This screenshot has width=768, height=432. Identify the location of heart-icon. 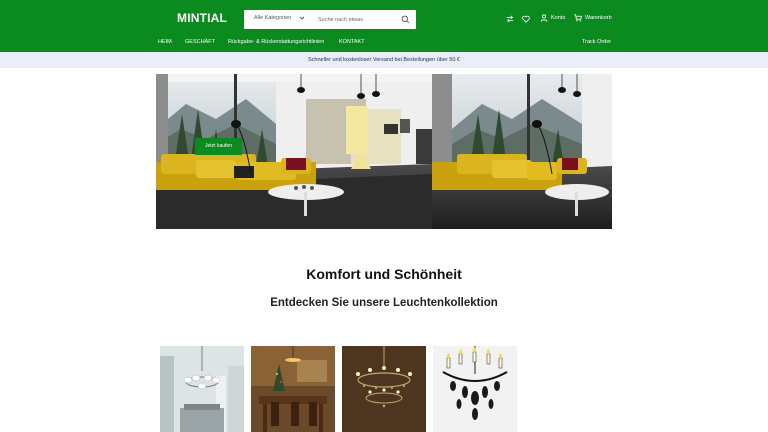
(526, 19).